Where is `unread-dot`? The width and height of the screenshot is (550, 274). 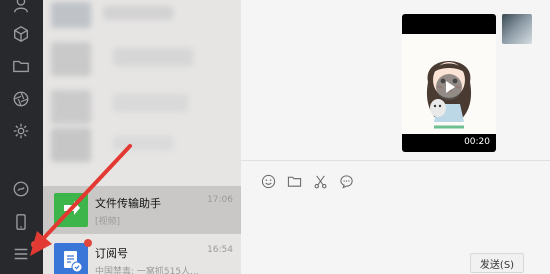 unread-dot is located at coordinates (88, 243).